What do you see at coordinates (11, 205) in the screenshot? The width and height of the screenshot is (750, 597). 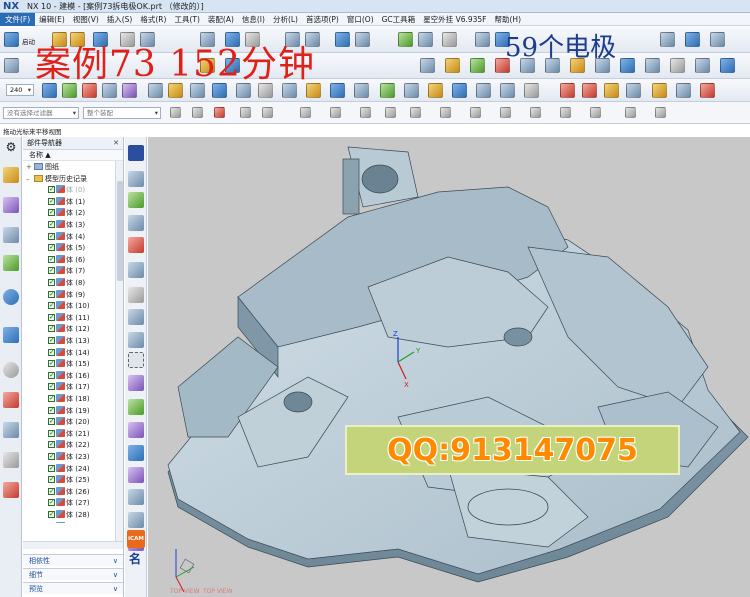 I see `constraint-navigator-icon` at bounding box center [11, 205].